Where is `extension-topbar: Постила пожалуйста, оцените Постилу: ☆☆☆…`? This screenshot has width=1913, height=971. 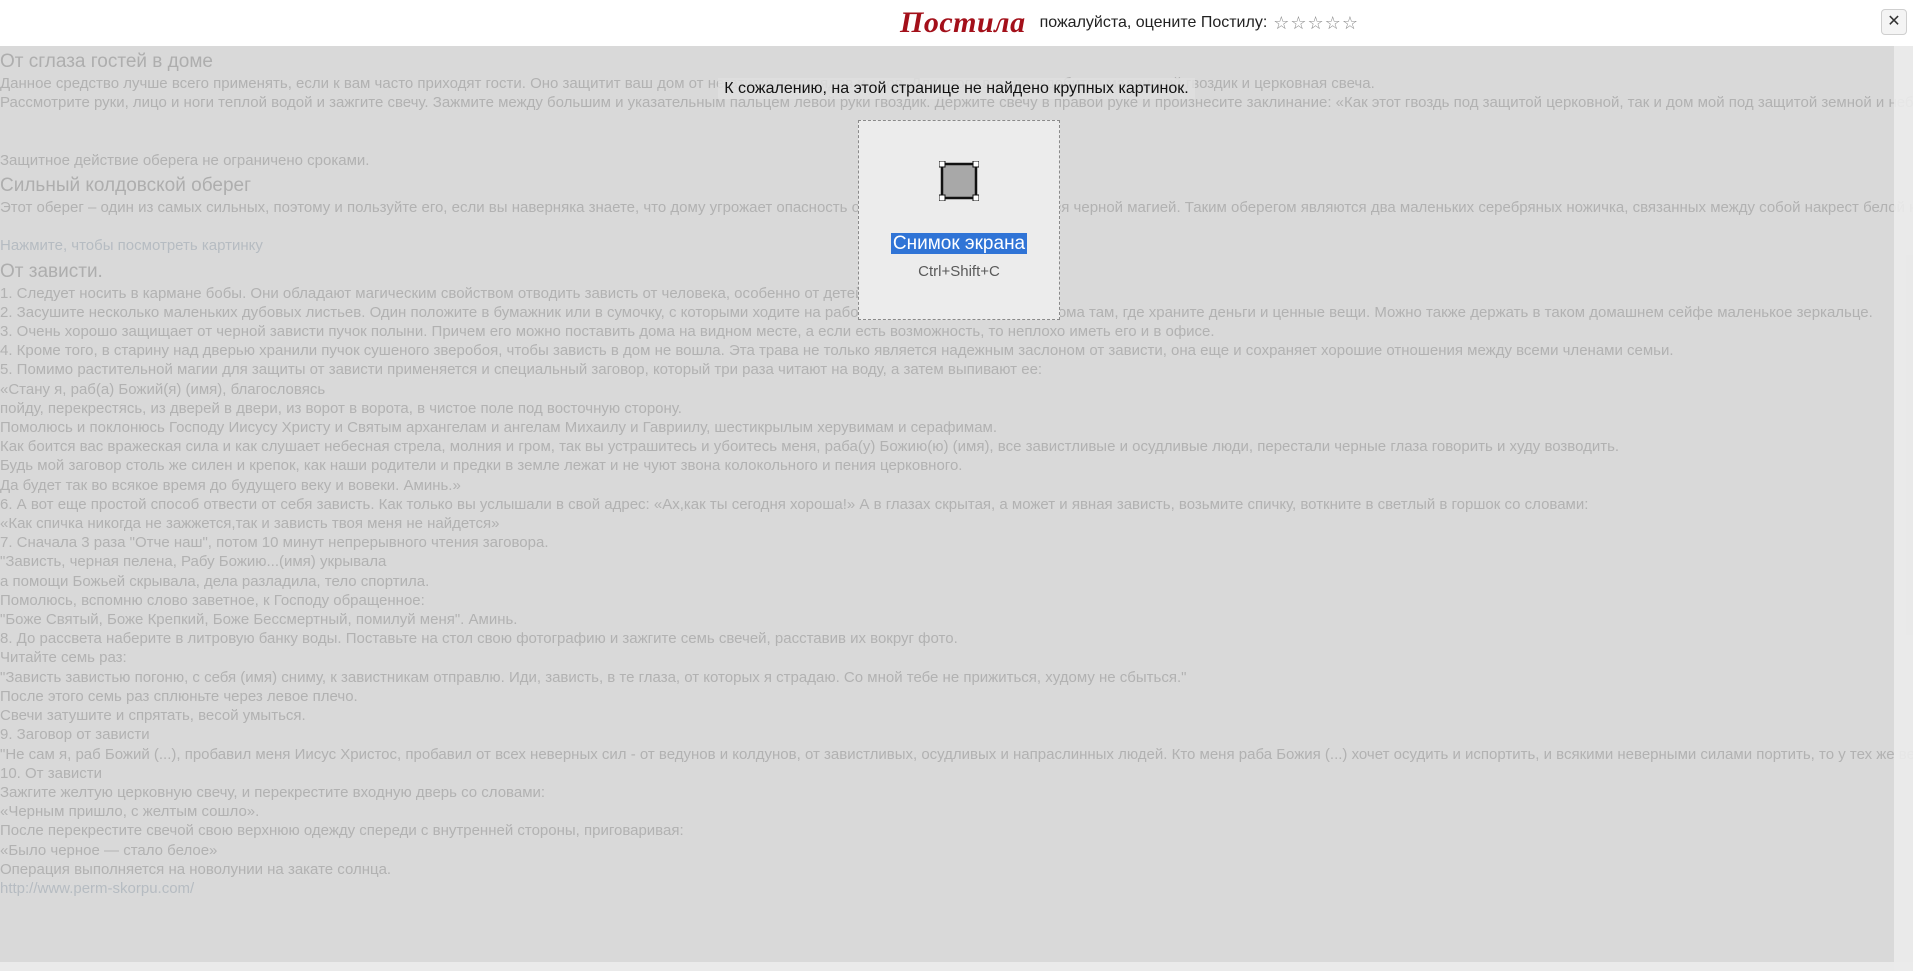
extension-topbar: Постила пожалуйста, оцените Постилу: ☆☆☆… is located at coordinates (956, 23).